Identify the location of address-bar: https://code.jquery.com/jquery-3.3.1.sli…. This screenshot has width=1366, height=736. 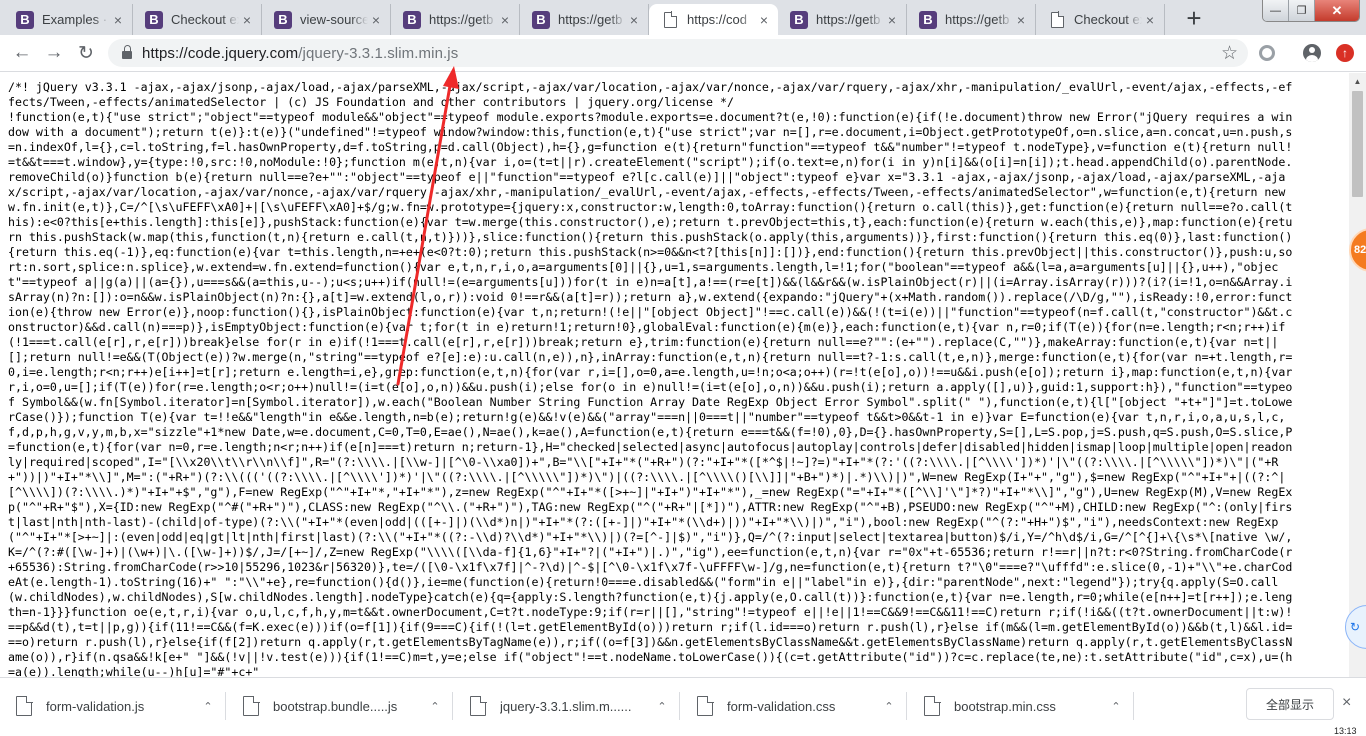
(678, 53).